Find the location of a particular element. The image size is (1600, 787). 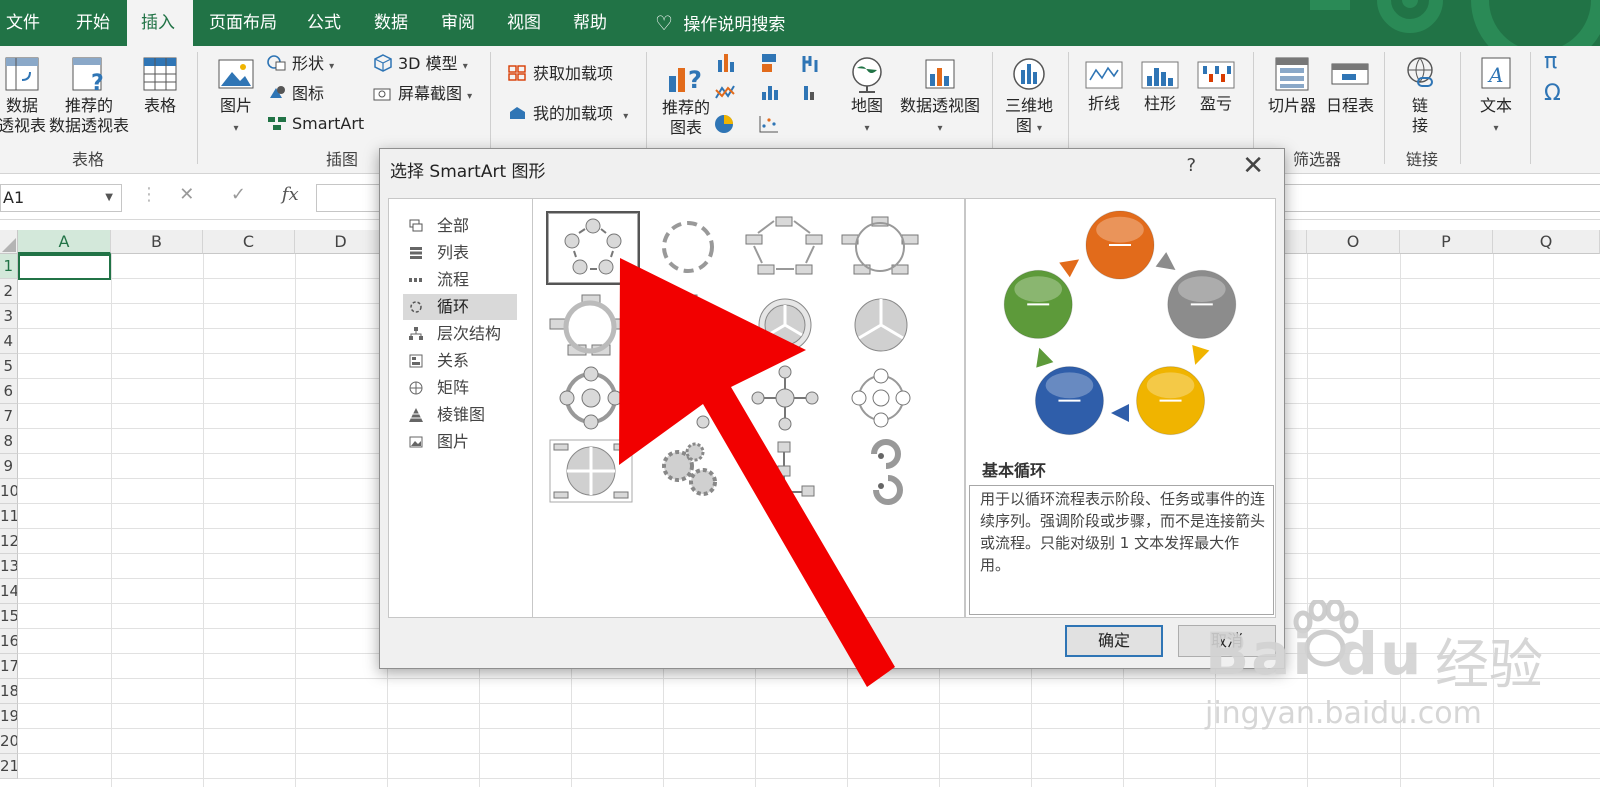

enter-icon: ✓ is located at coordinates (238, 194).